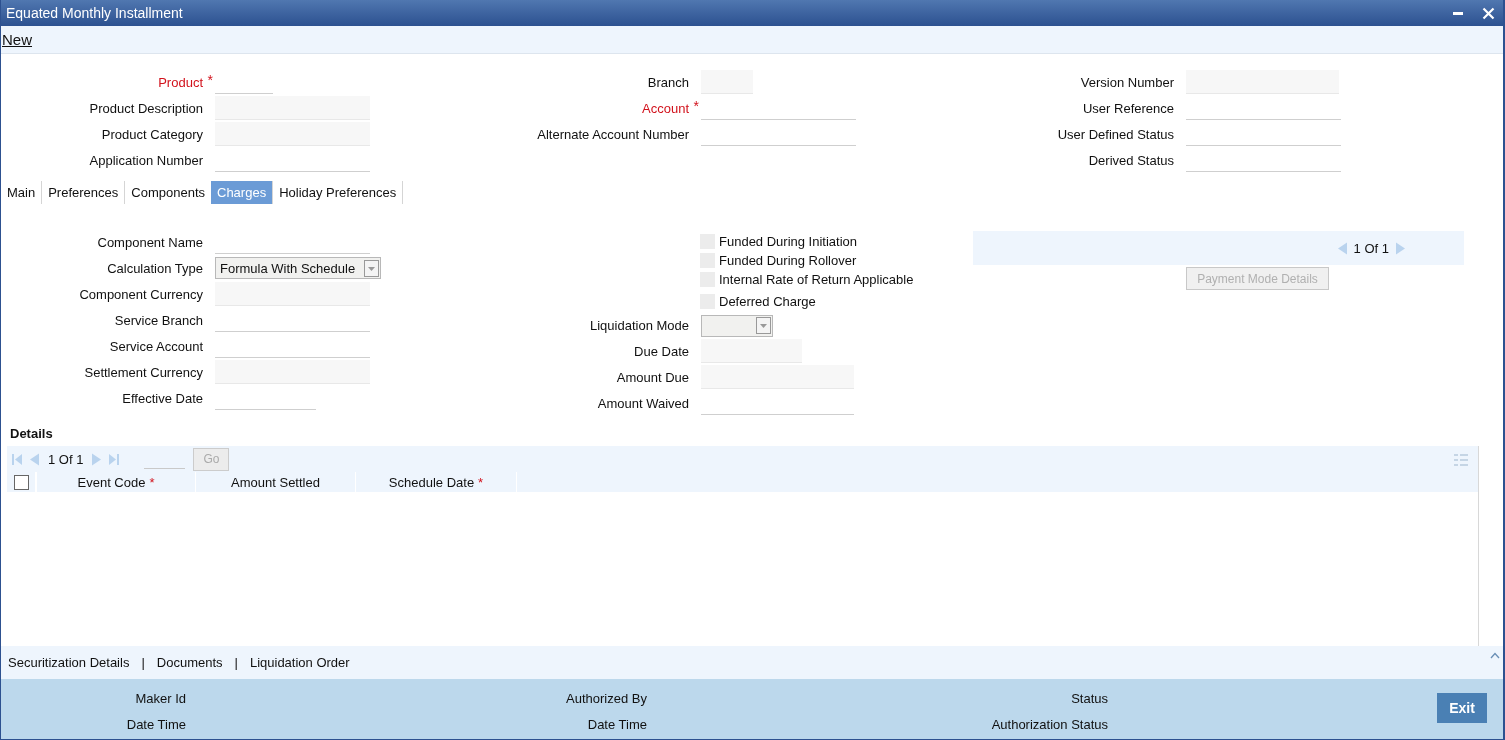 This screenshot has width=1505, height=740. Describe the element at coordinates (788, 260) in the screenshot. I see `checkbox-label: Funded During Rollover` at that location.